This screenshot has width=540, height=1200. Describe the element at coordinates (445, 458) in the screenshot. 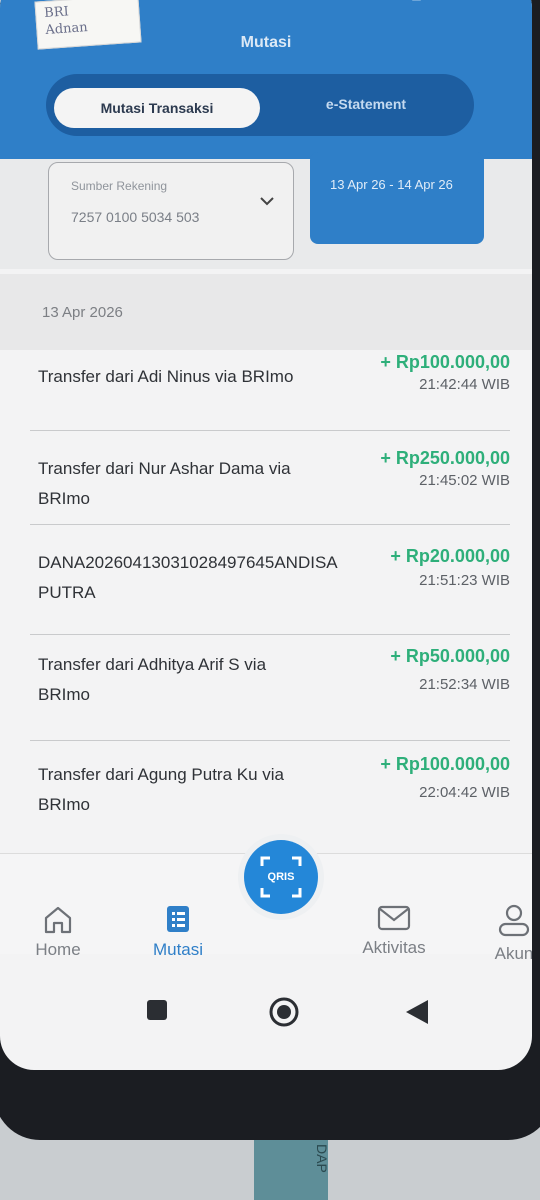

I see `transaction-amount: + Rp250.000,00` at that location.